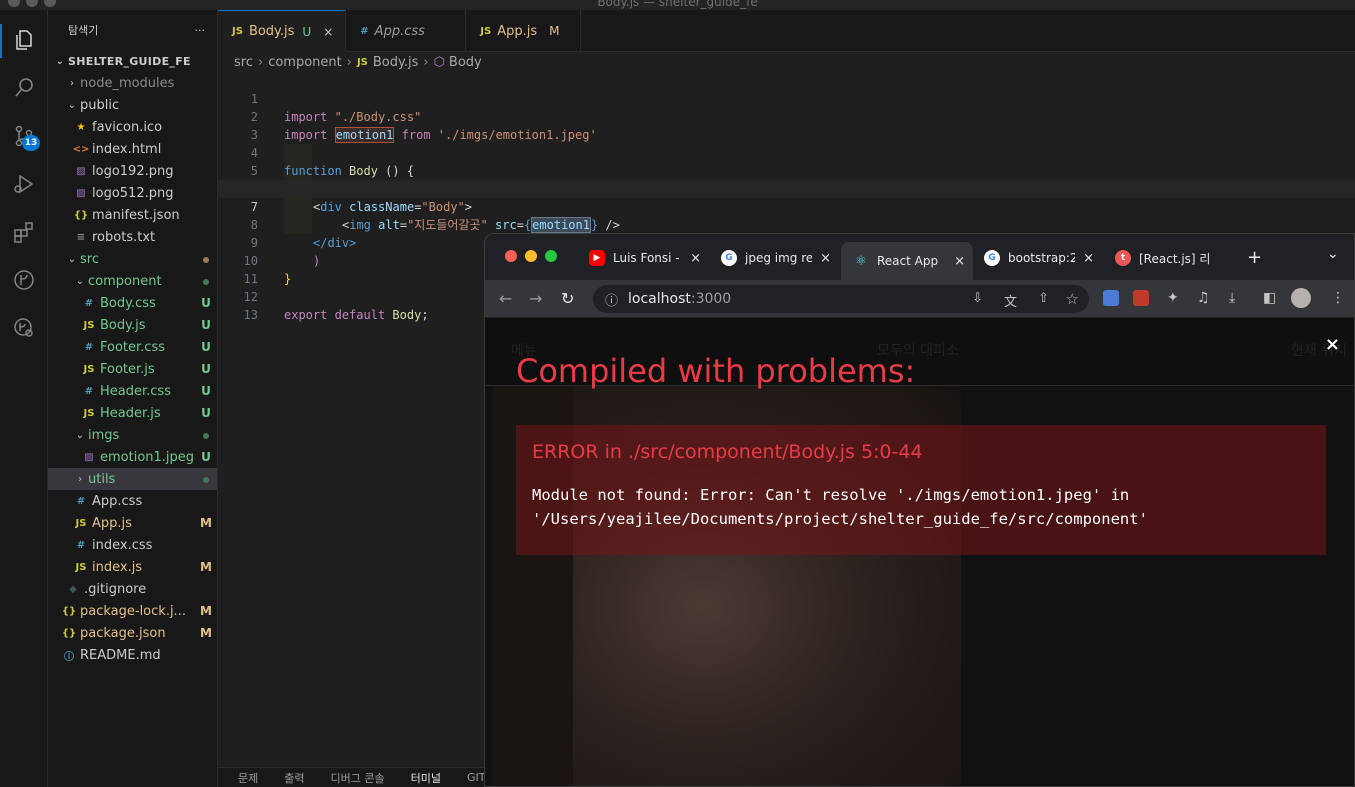 The width and height of the screenshot is (1355, 787). Describe the element at coordinates (567, 298) in the screenshot. I see `reload-icon: ↻` at that location.